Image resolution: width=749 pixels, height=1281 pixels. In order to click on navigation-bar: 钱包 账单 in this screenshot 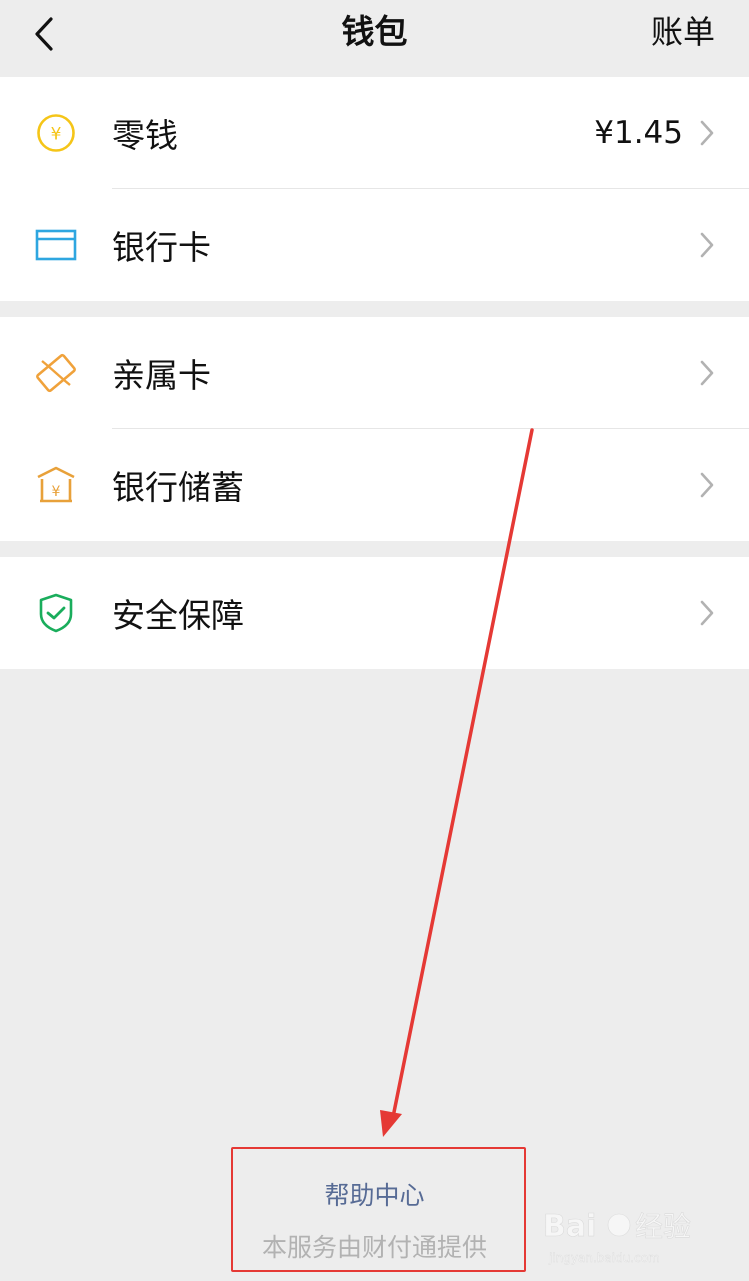, I will do `click(374, 38)`.